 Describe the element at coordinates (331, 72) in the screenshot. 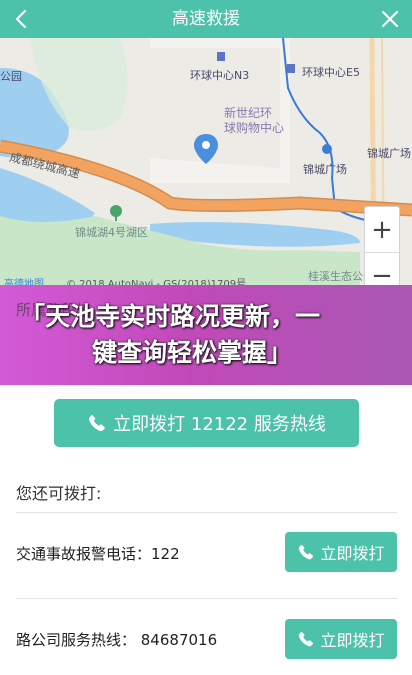

I see `map-label-poi-e5: 环球中心E5` at that location.